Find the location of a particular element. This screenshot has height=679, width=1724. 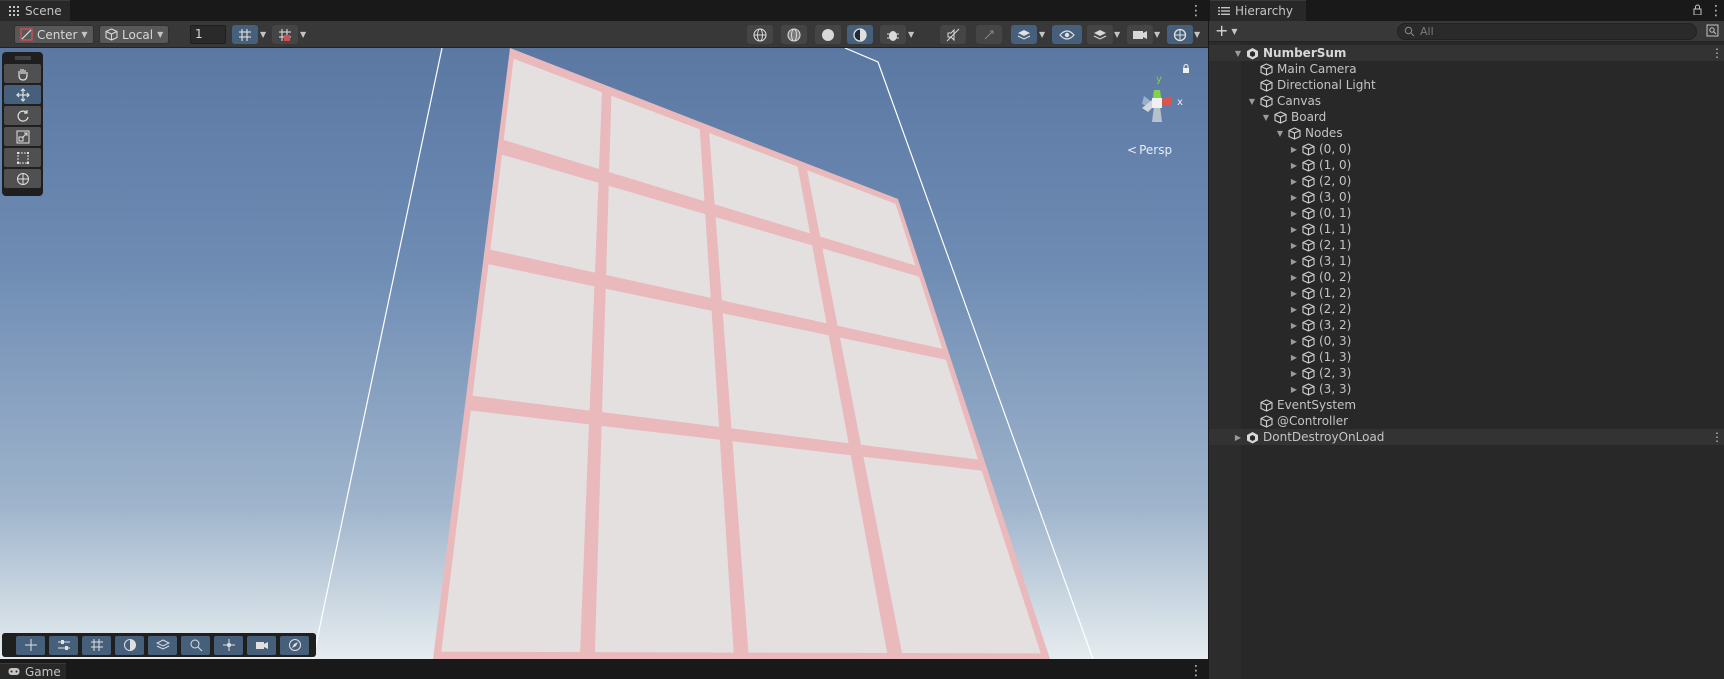

overlay-inspector-button is located at coordinates (63, 645).